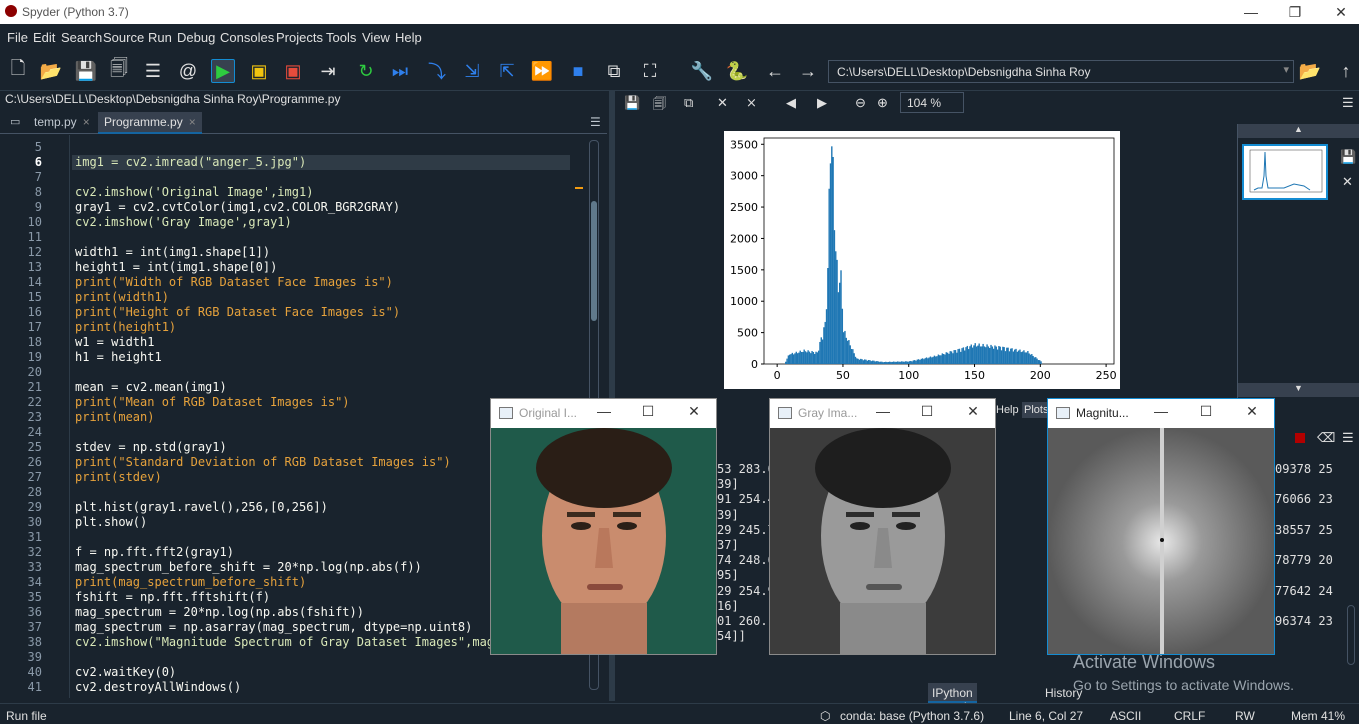 The width and height of the screenshot is (1359, 724). I want to click on code-line: print("Mean of RGB Dataset Images is"), so click(212, 402).